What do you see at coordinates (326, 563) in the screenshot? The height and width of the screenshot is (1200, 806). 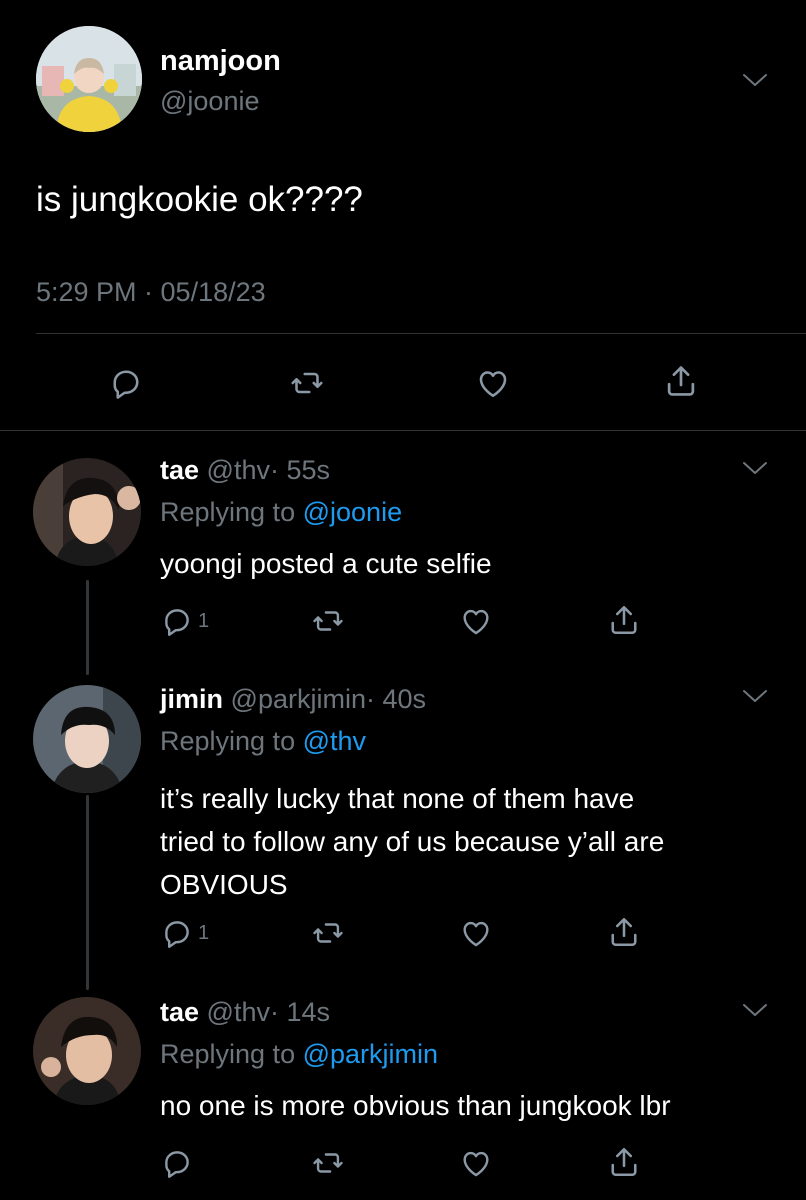 I see `tweet-text: yoongi posted a cute selfie` at bounding box center [326, 563].